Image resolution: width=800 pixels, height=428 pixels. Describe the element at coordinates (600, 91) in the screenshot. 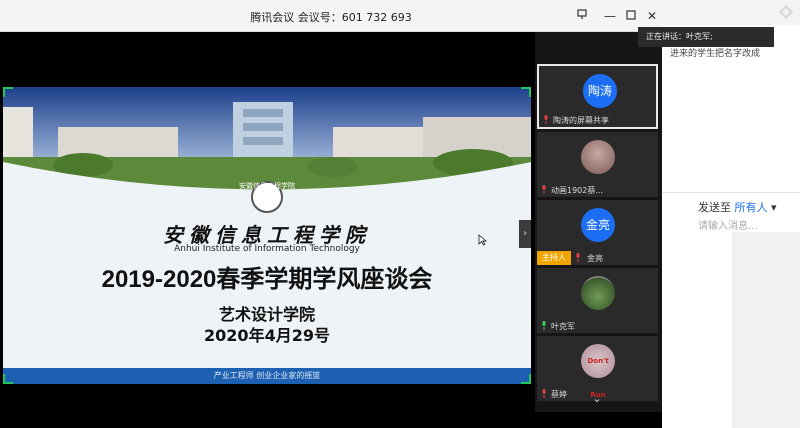

I see `avatar: 陶涛` at that location.